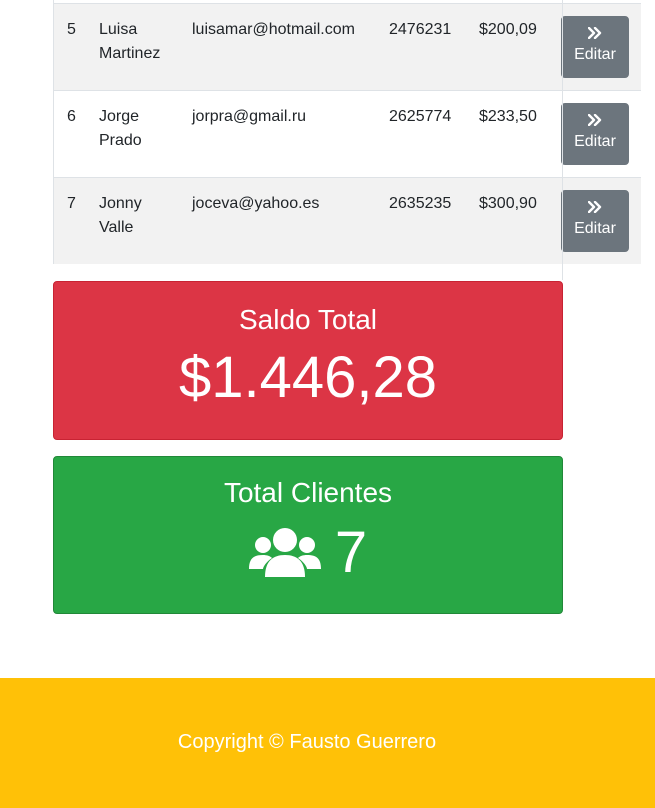 This screenshot has height=808, width=655. I want to click on row-number: 6, so click(71, 116).